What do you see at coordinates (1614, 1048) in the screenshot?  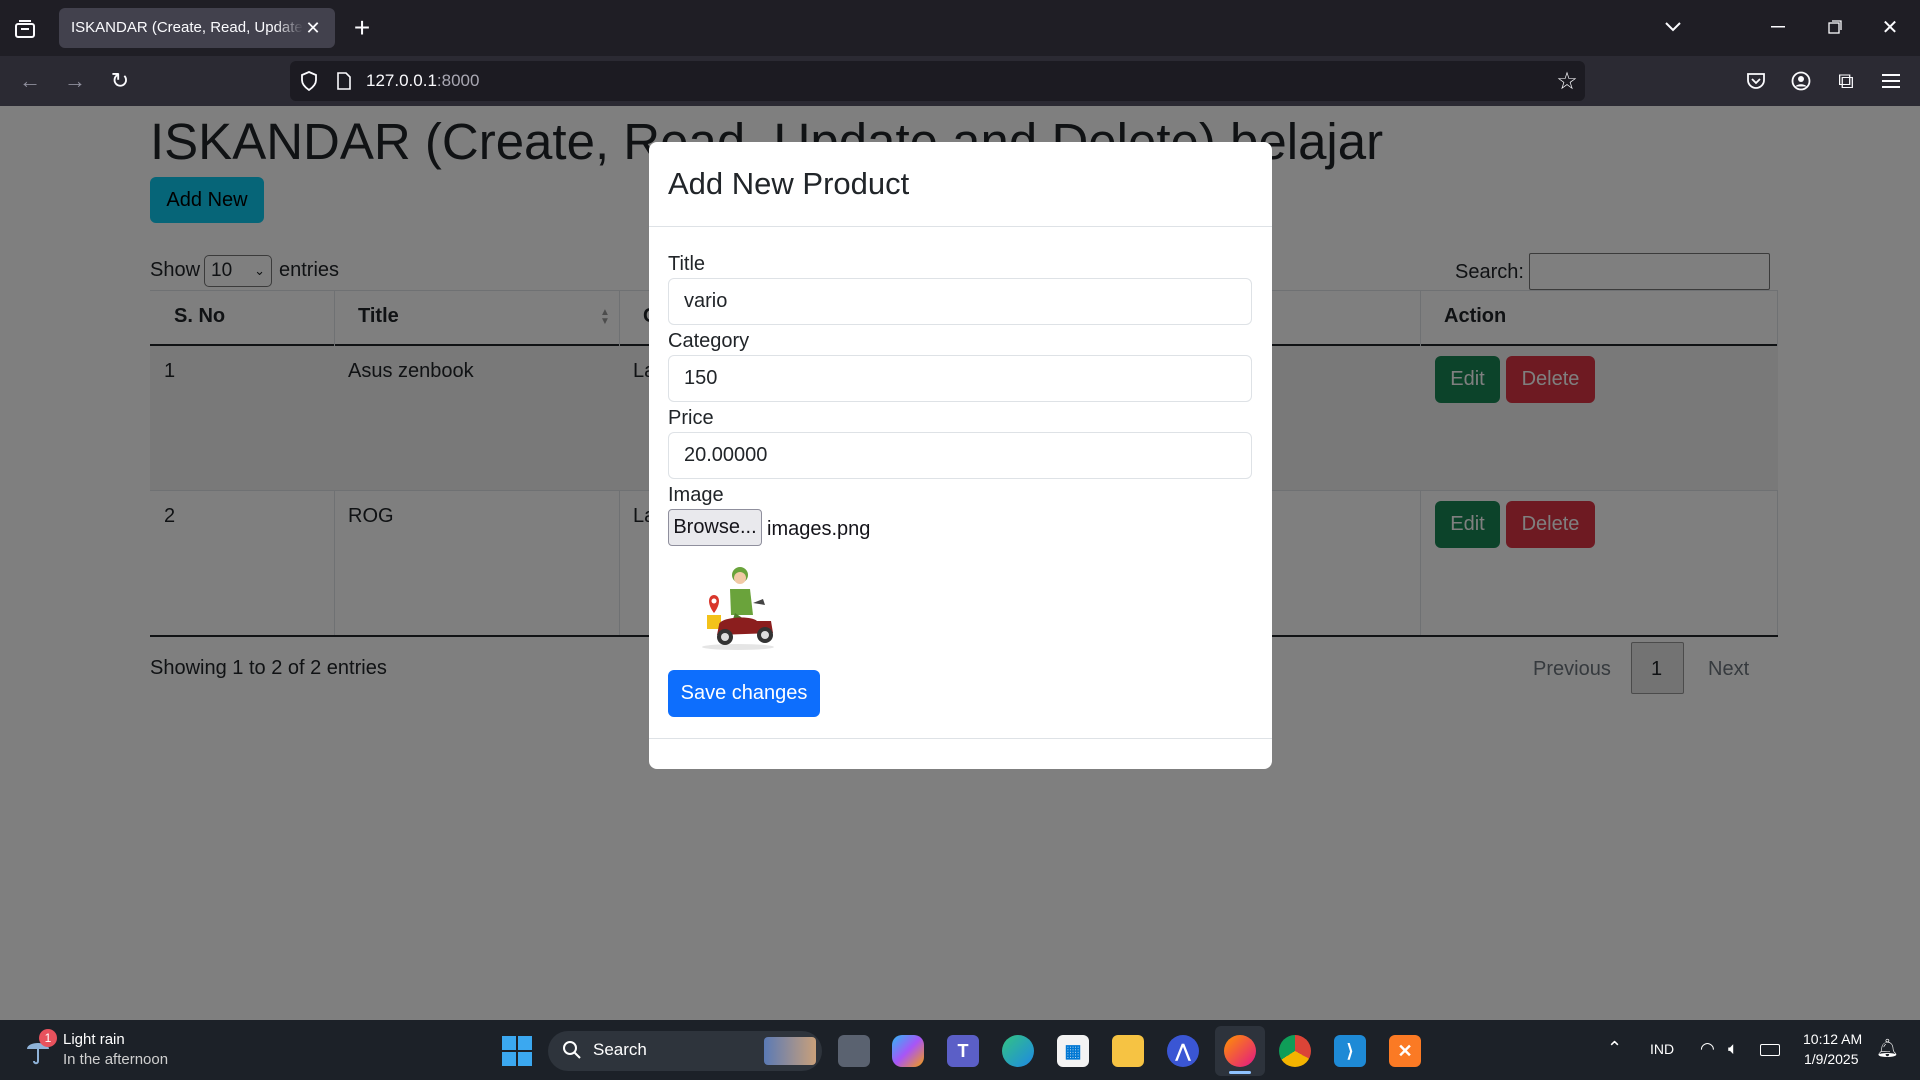 I see `chevron-up-icon: ⌃` at bounding box center [1614, 1048].